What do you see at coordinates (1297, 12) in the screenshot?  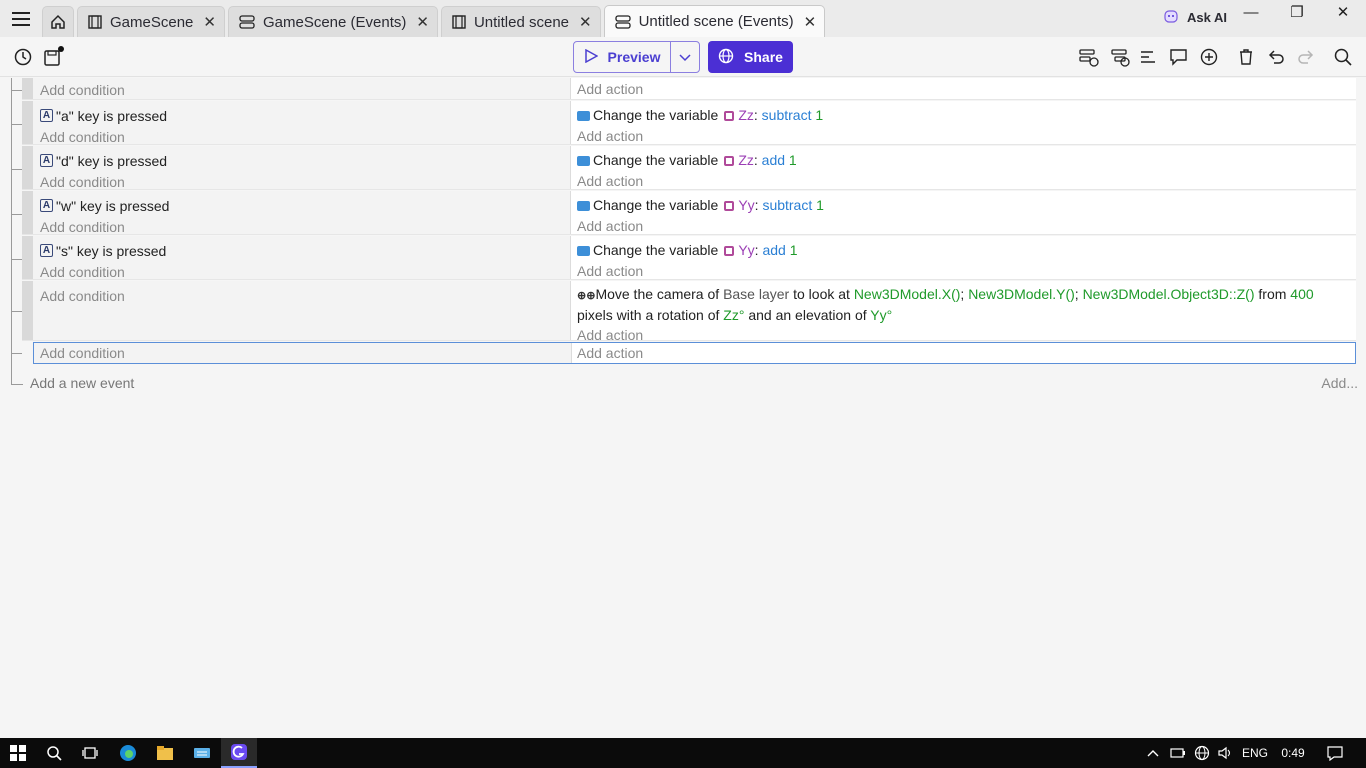 I see `restore-icon: ❐` at bounding box center [1297, 12].